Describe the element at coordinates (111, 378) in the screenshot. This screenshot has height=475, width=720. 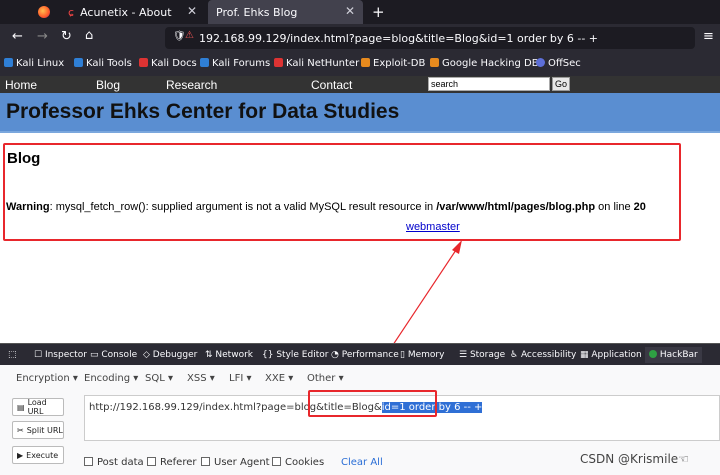
I see `menu-encoding: Encoding ▾` at that location.